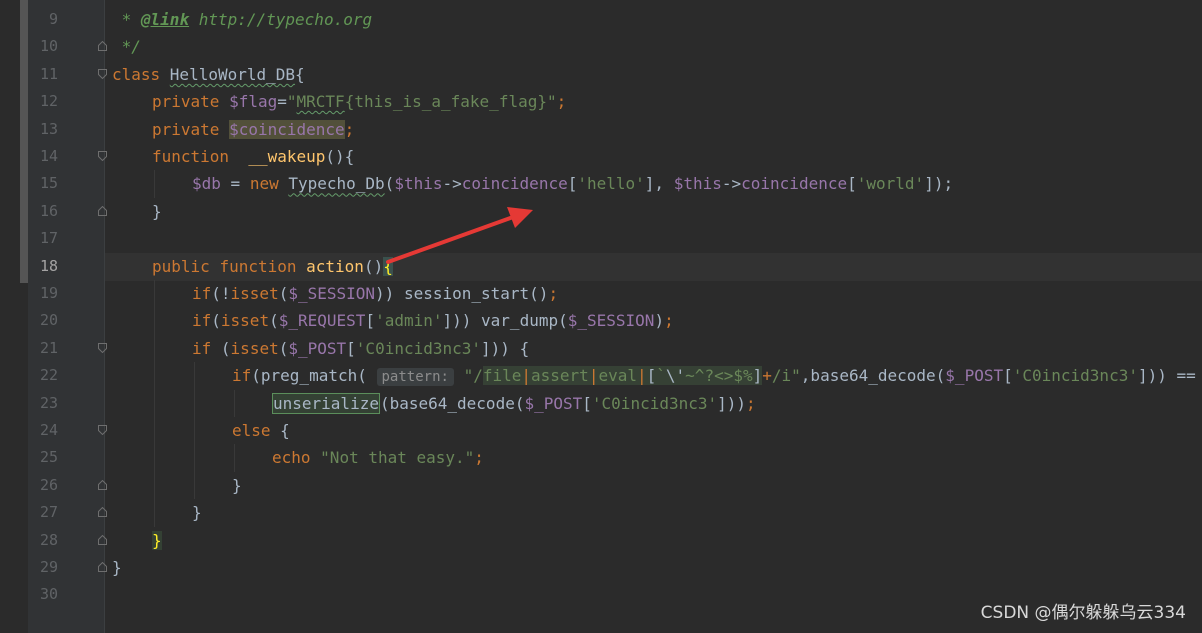 The image size is (1202, 633). Describe the element at coordinates (459, 235) in the screenshot. I see `red-annotation-arrow` at that location.